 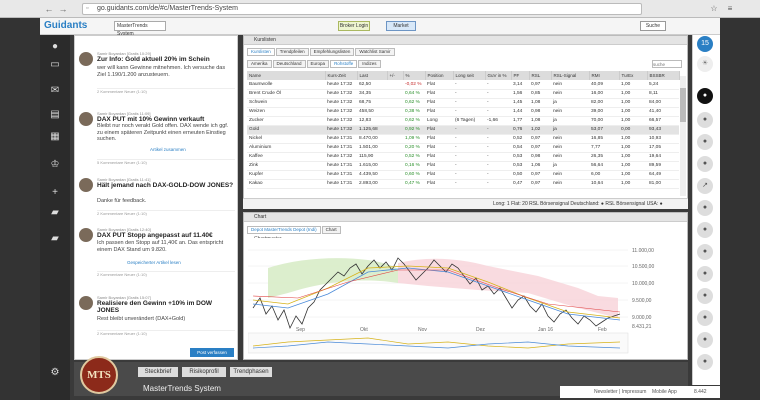 I want to click on workspace-select: MasterTrends System, so click(x=140, y=29).